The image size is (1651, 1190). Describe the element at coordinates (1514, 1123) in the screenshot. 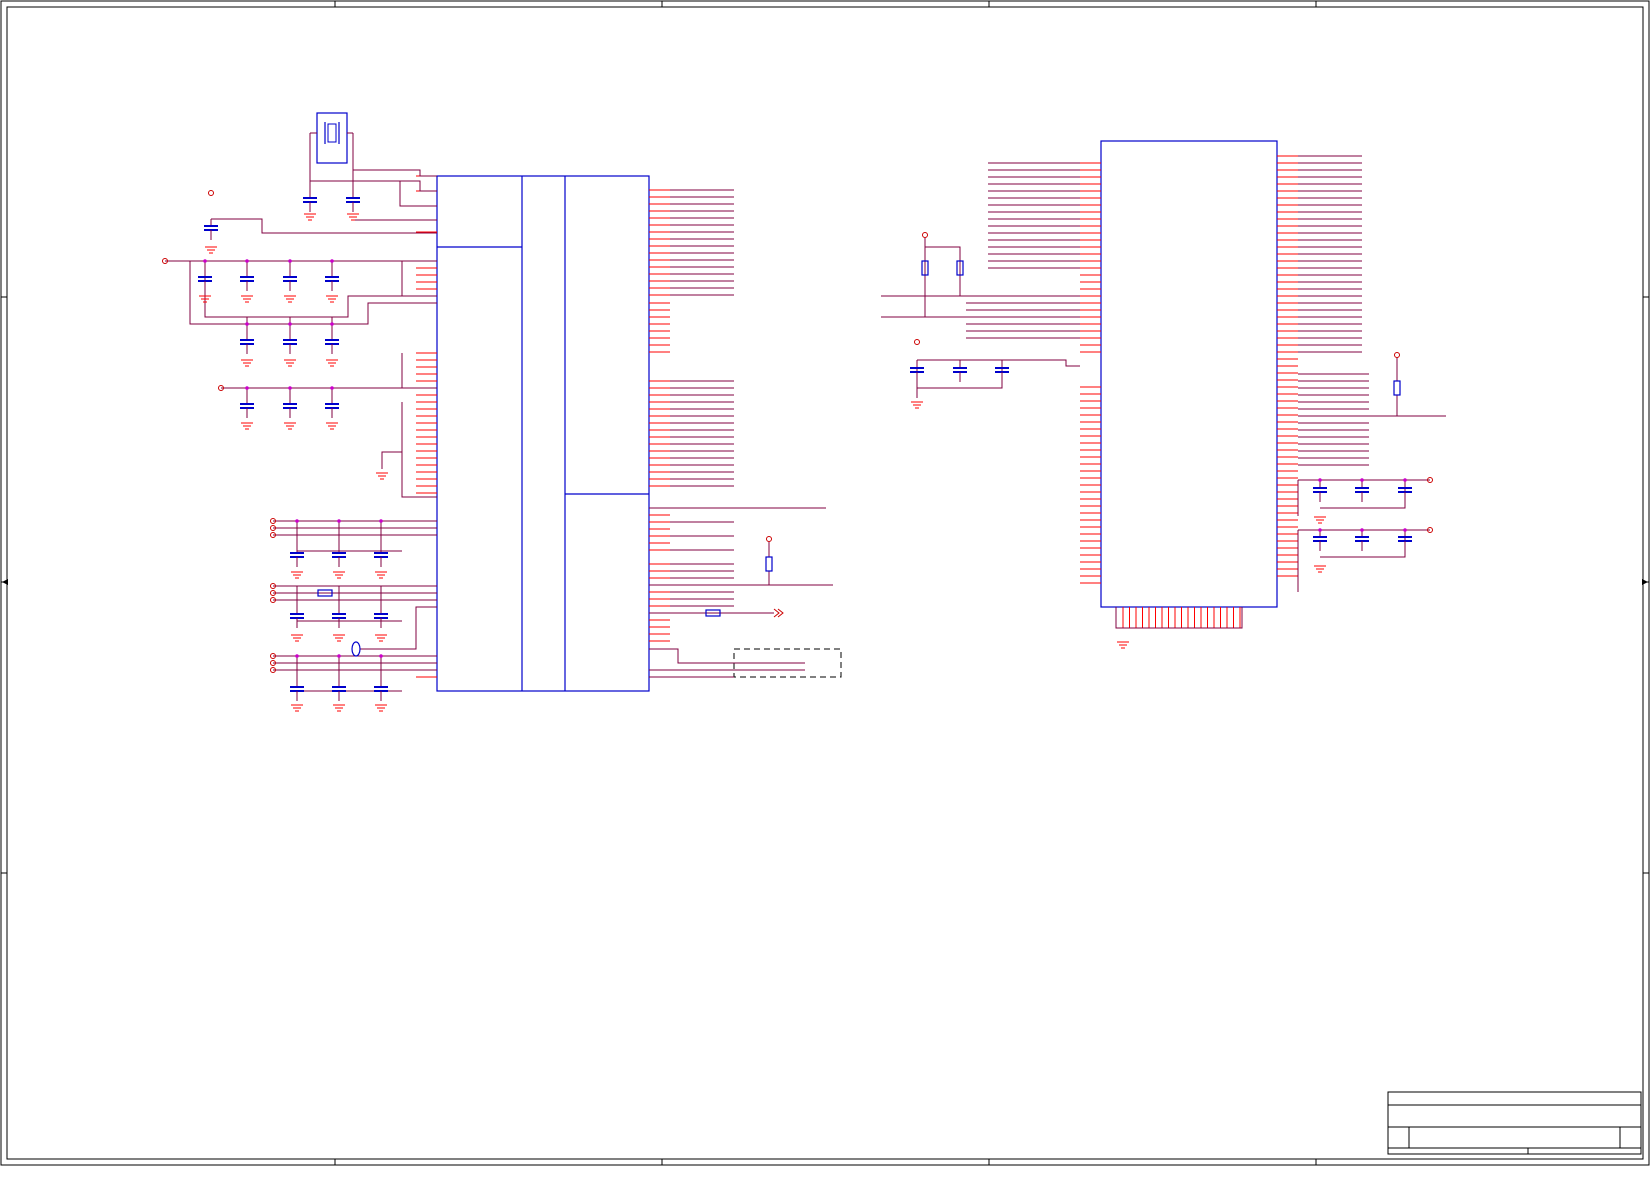

I see `title-block` at that location.